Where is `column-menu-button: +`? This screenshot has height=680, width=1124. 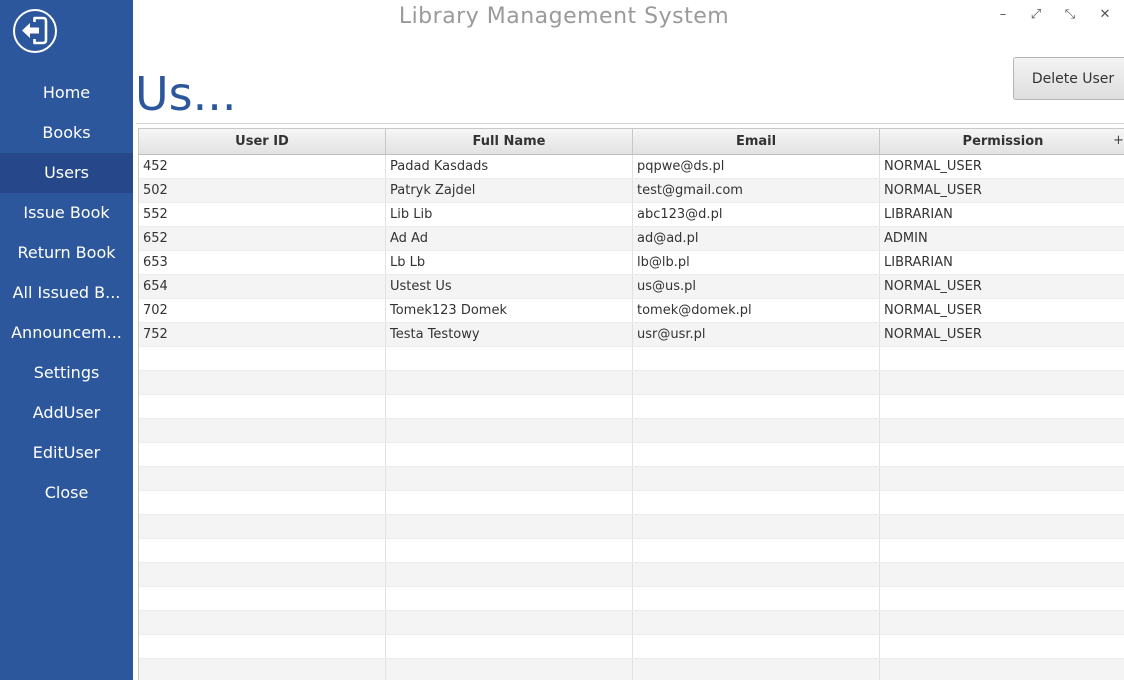 column-menu-button: + is located at coordinates (1118, 142).